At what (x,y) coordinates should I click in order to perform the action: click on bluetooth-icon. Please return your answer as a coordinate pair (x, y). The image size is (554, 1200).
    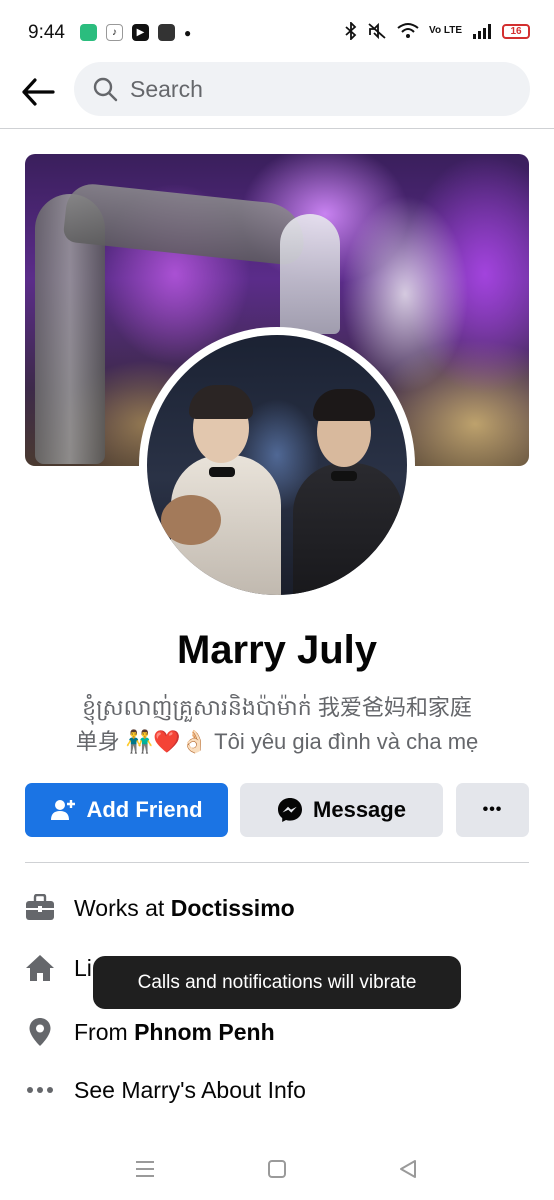
    Looking at the image, I should click on (351, 31).